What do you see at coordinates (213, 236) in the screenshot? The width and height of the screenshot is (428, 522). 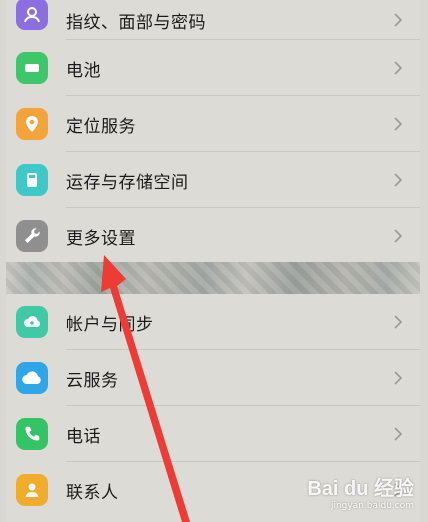 I see `settings-item-more-settings: 更多设置` at bounding box center [213, 236].